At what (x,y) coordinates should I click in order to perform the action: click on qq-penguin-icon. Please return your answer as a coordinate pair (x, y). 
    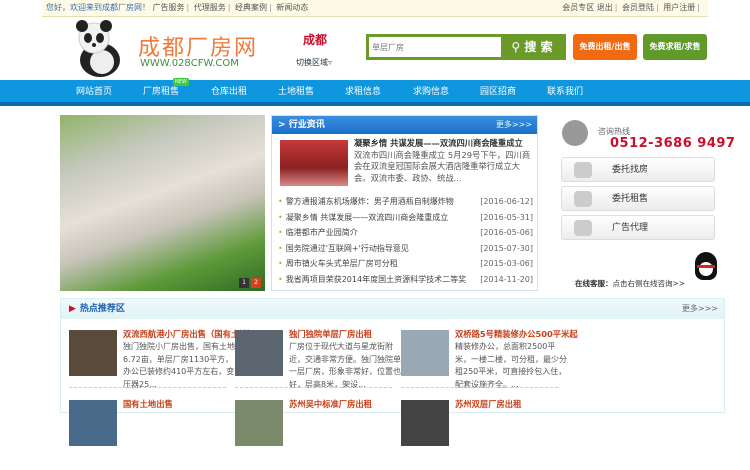
    Looking at the image, I should click on (706, 266).